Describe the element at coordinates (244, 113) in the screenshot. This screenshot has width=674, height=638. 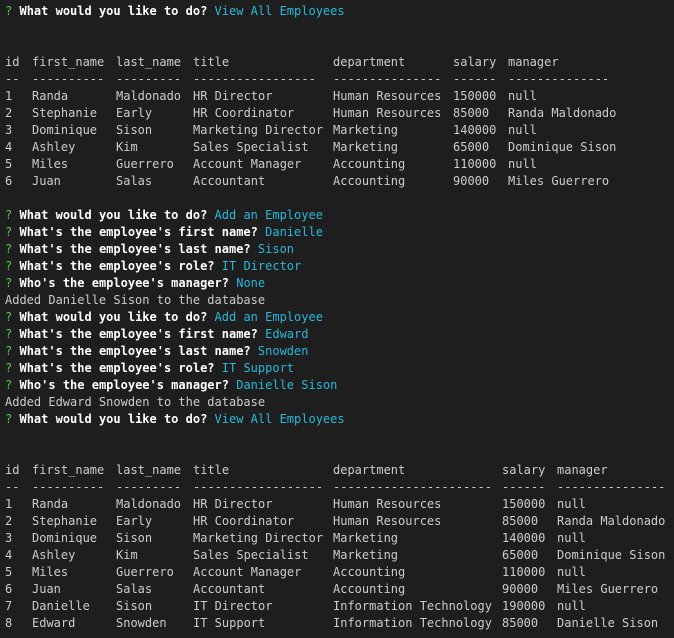
I see `table-cell: HR Coordinator` at that location.